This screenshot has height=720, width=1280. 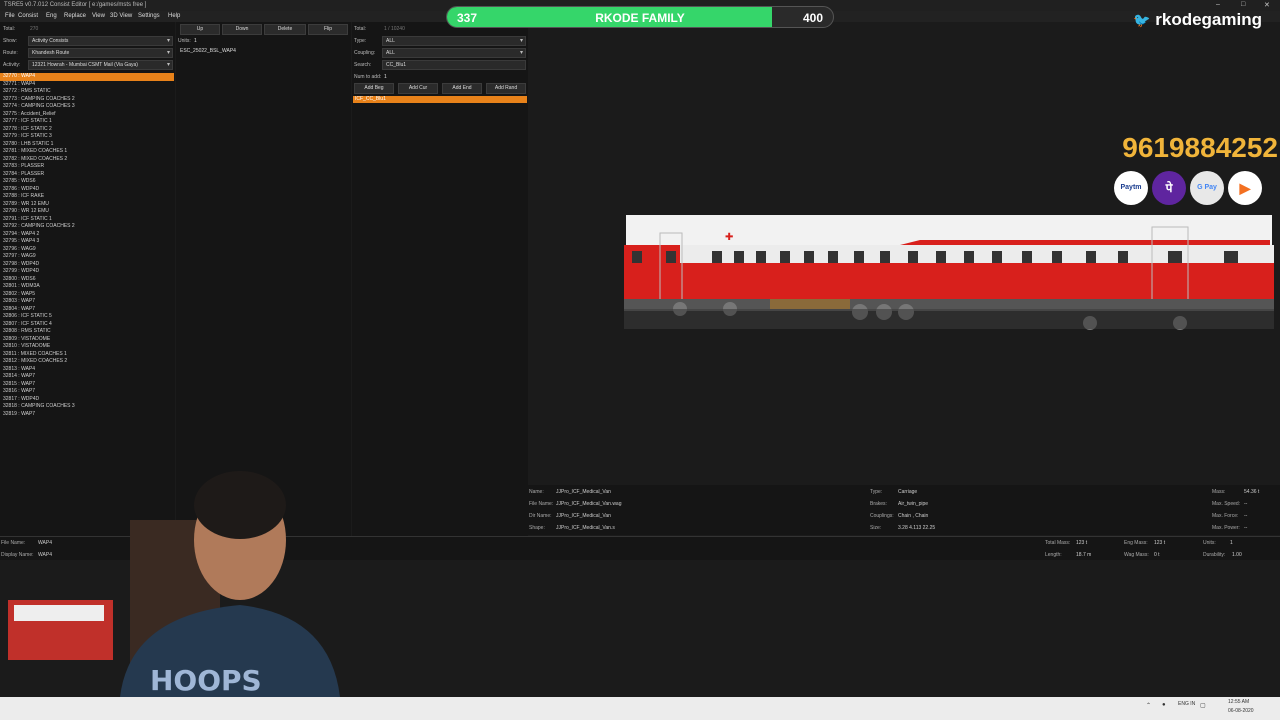 What do you see at coordinates (87, 137) in the screenshot?
I see `consist-list-item: 32779 : ICF STATIC 3` at bounding box center [87, 137].